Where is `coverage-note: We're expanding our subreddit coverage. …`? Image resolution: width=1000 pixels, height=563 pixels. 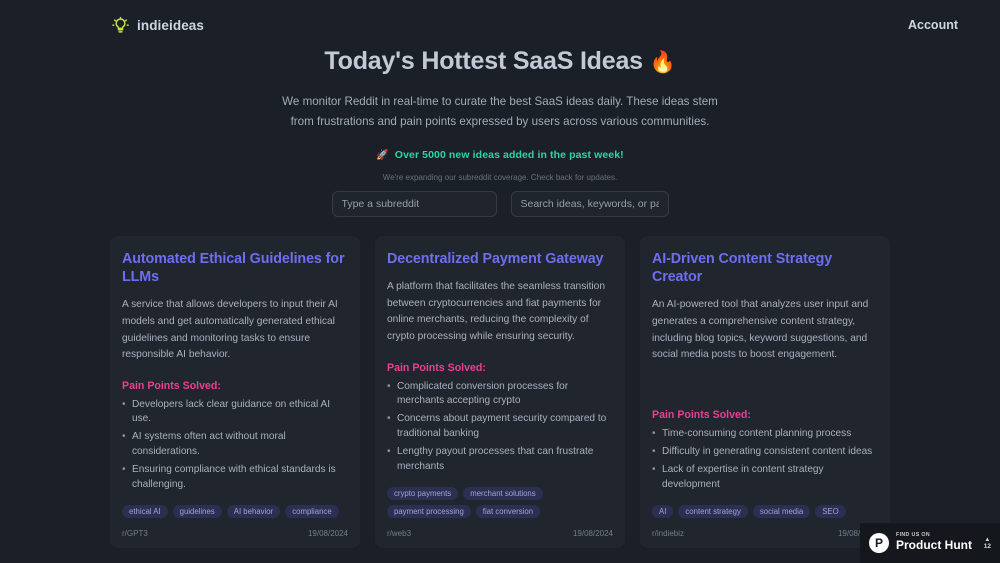 coverage-note: We're expanding our subreddit coverage. … is located at coordinates (500, 177).